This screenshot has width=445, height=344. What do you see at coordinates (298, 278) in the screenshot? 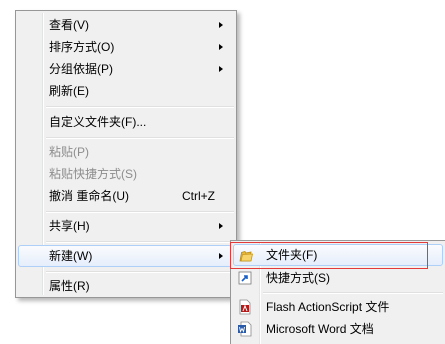
I see `submenu-item-label: 快捷方式(S)` at bounding box center [298, 278].